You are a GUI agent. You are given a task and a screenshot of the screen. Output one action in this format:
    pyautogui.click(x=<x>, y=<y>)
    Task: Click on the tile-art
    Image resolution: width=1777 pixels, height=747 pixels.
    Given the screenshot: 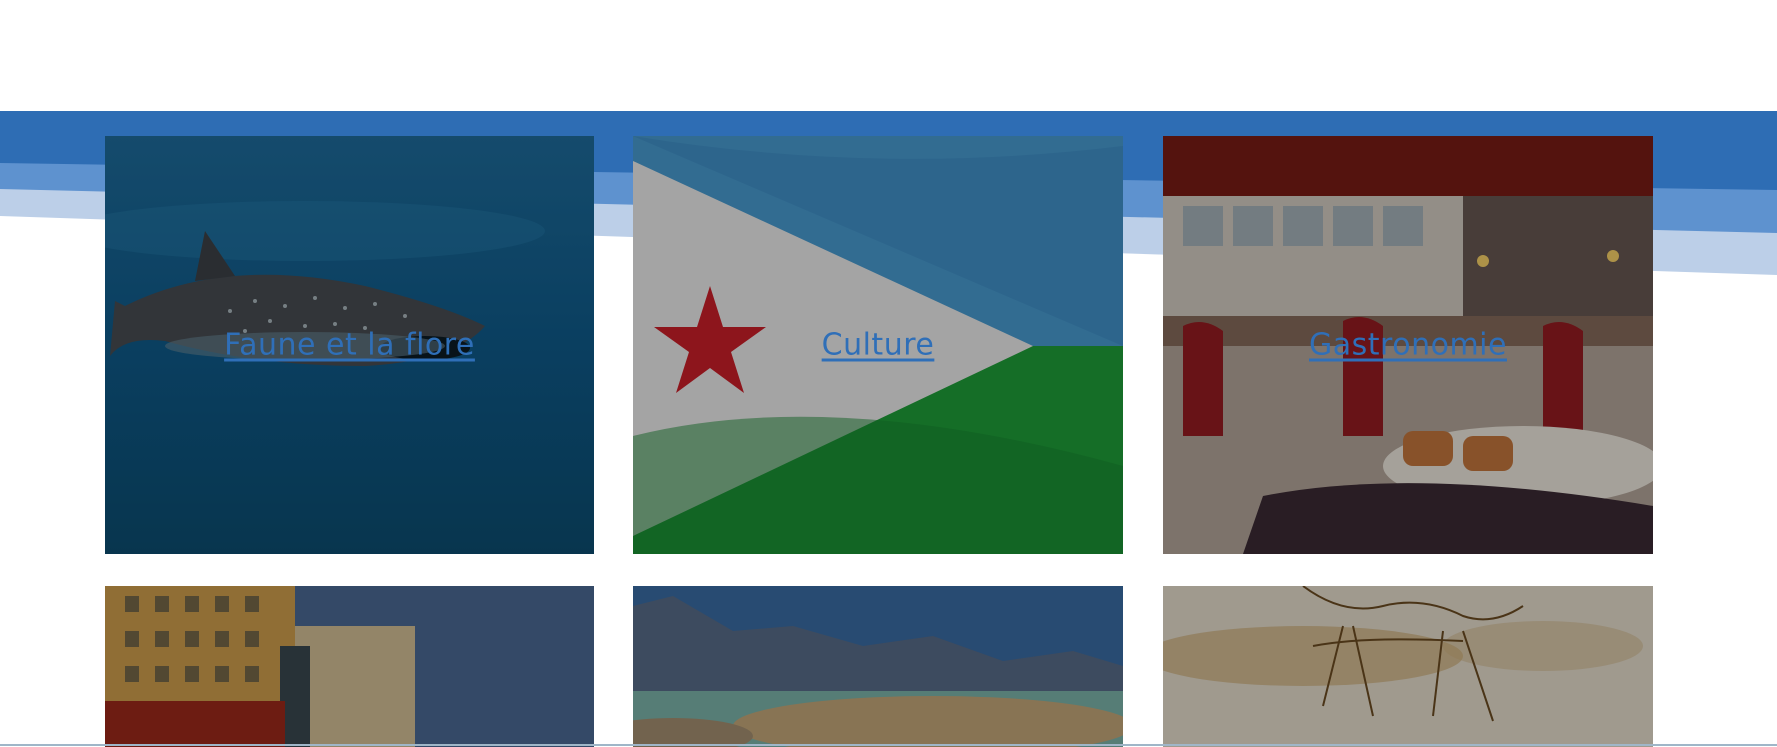 What is the action you would take?
    pyautogui.click(x=1408, y=666)
    